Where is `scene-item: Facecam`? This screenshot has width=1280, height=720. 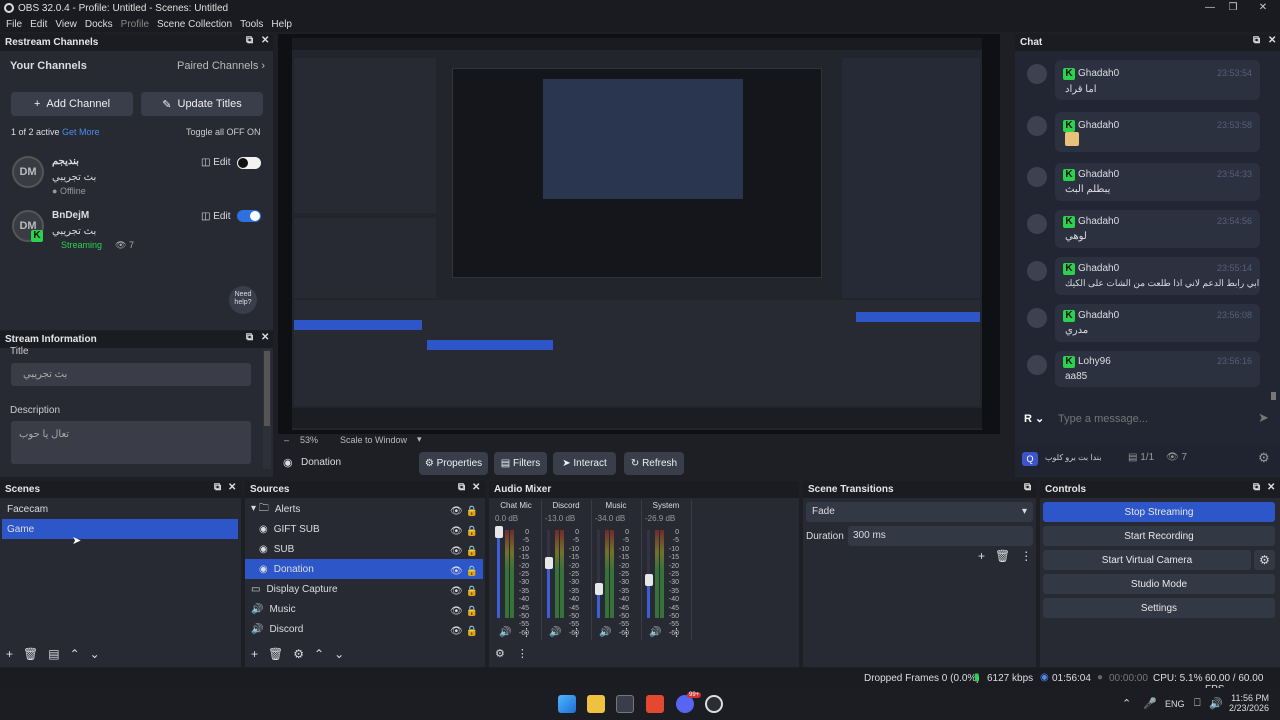 scene-item: Facecam is located at coordinates (120, 509).